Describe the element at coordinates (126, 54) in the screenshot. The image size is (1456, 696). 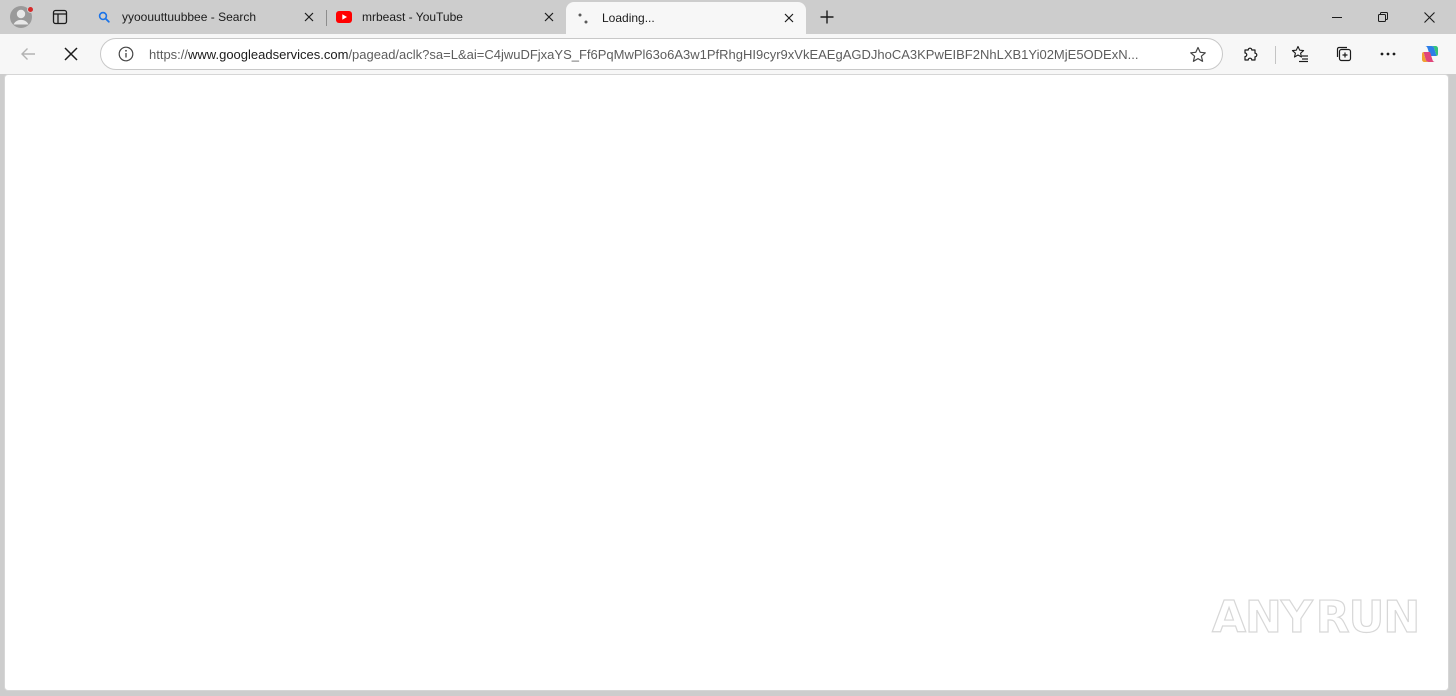
I see `site-info-icon` at that location.